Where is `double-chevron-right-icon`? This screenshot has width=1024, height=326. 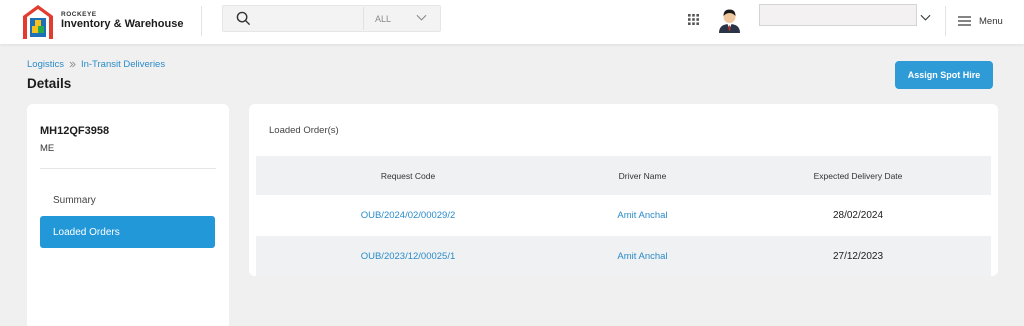
double-chevron-right-icon is located at coordinates (72, 64).